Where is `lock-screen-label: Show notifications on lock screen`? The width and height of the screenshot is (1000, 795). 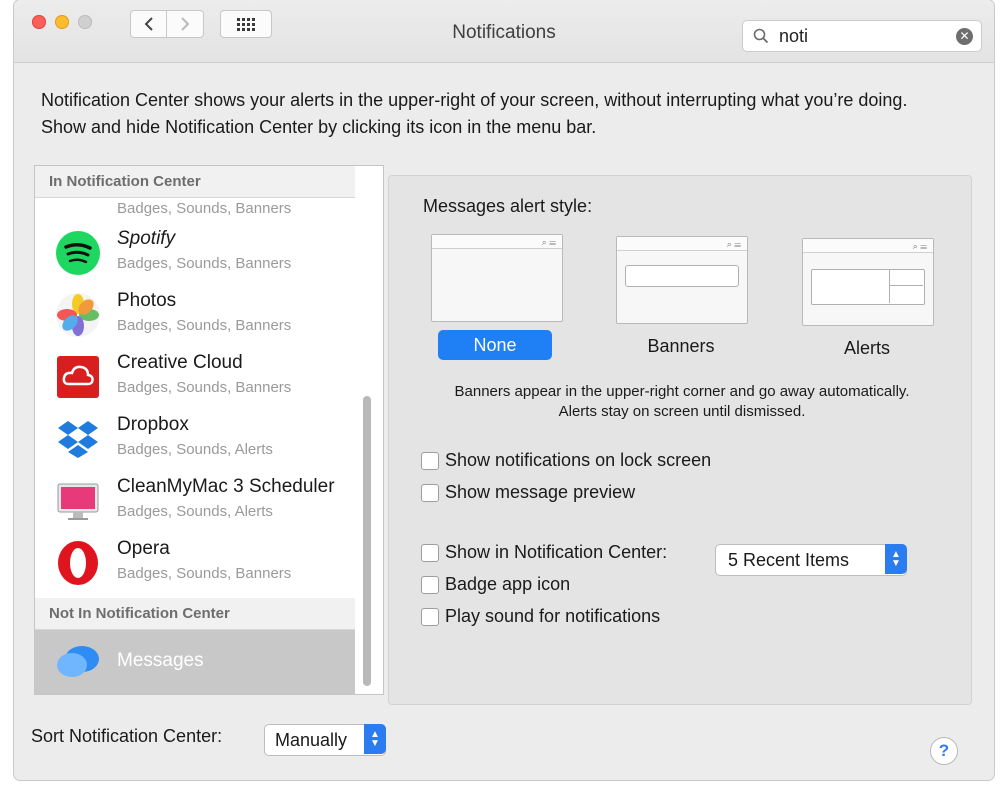 lock-screen-label: Show notifications on lock screen is located at coordinates (578, 460).